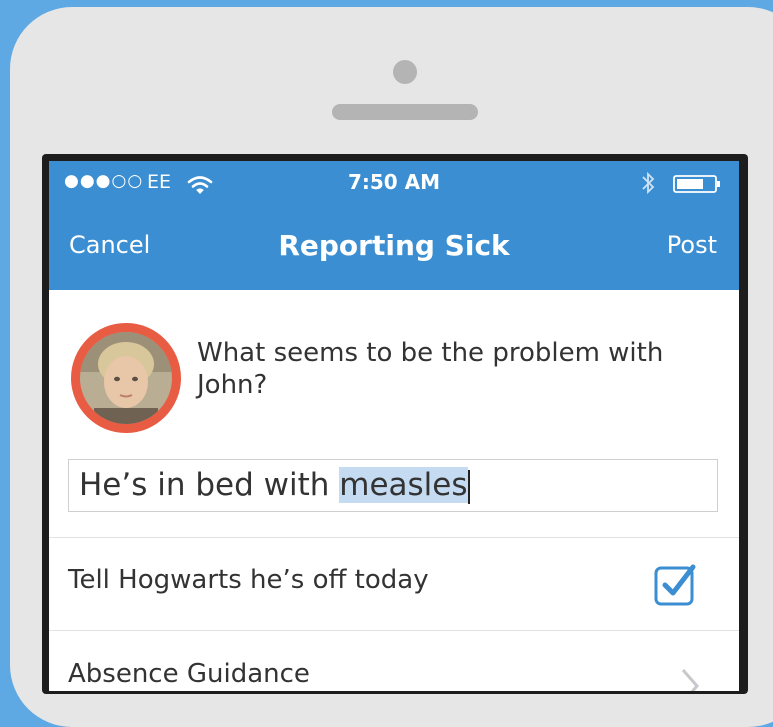 The image size is (773, 727). Describe the element at coordinates (405, 72) in the screenshot. I see `front-camera` at that location.